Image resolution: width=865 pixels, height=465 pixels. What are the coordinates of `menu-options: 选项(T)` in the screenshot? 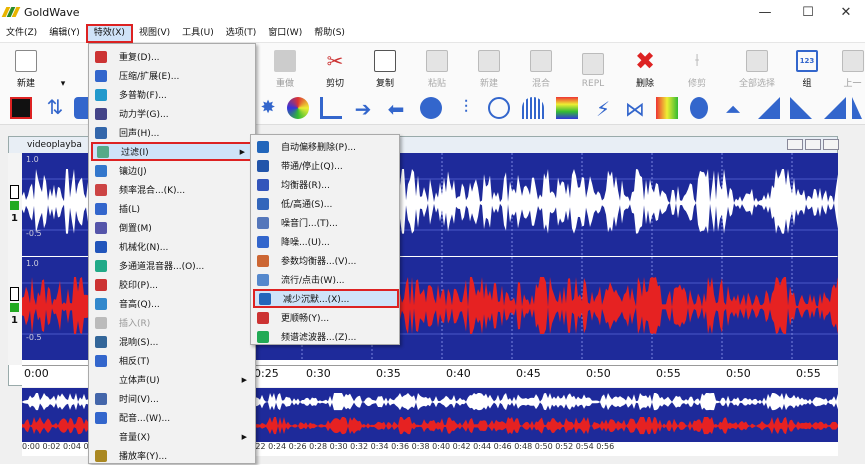 It's located at (241, 33).